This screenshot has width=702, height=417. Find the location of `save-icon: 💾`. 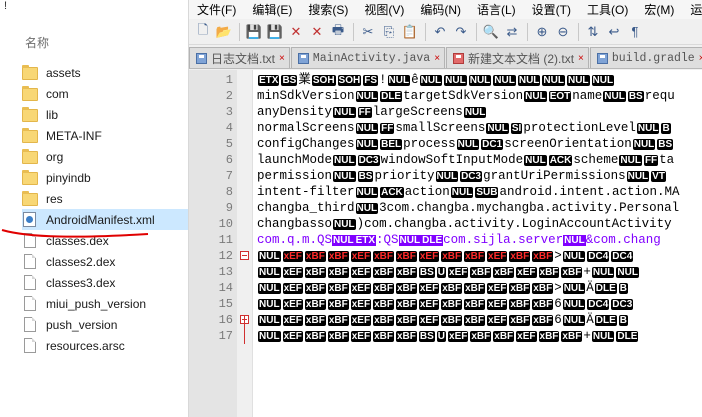

save-icon: 💾 is located at coordinates (254, 32).